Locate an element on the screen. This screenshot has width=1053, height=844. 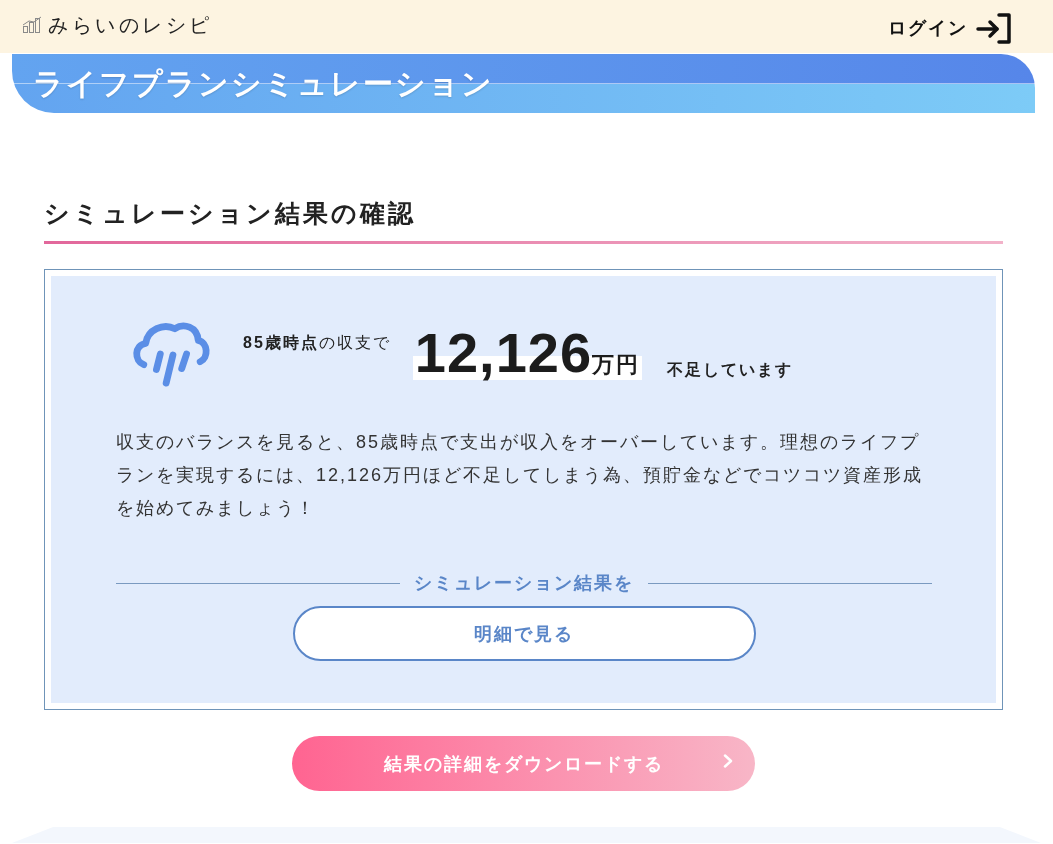
logo-text: みらいのレシピ is located at coordinates (130, 25).